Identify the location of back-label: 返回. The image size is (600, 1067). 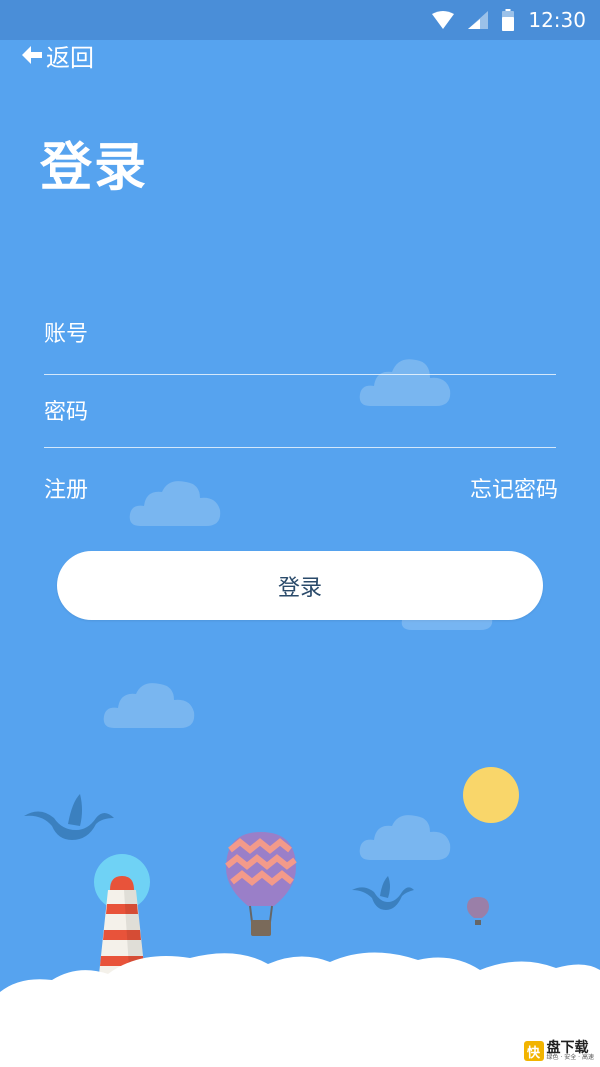
(70, 57).